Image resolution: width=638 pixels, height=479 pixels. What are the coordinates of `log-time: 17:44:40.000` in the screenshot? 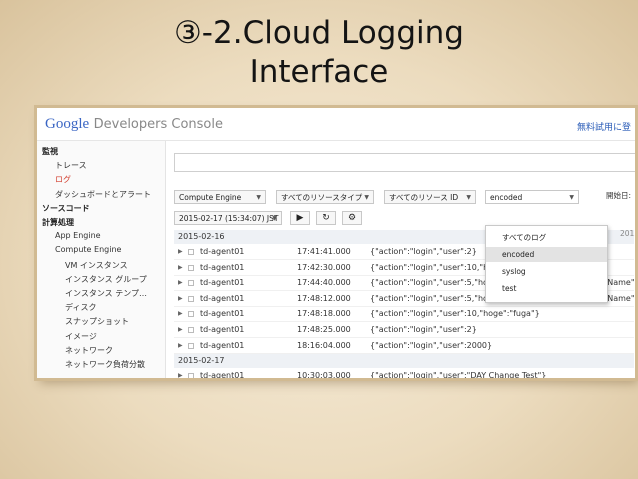 It's located at (324, 283).